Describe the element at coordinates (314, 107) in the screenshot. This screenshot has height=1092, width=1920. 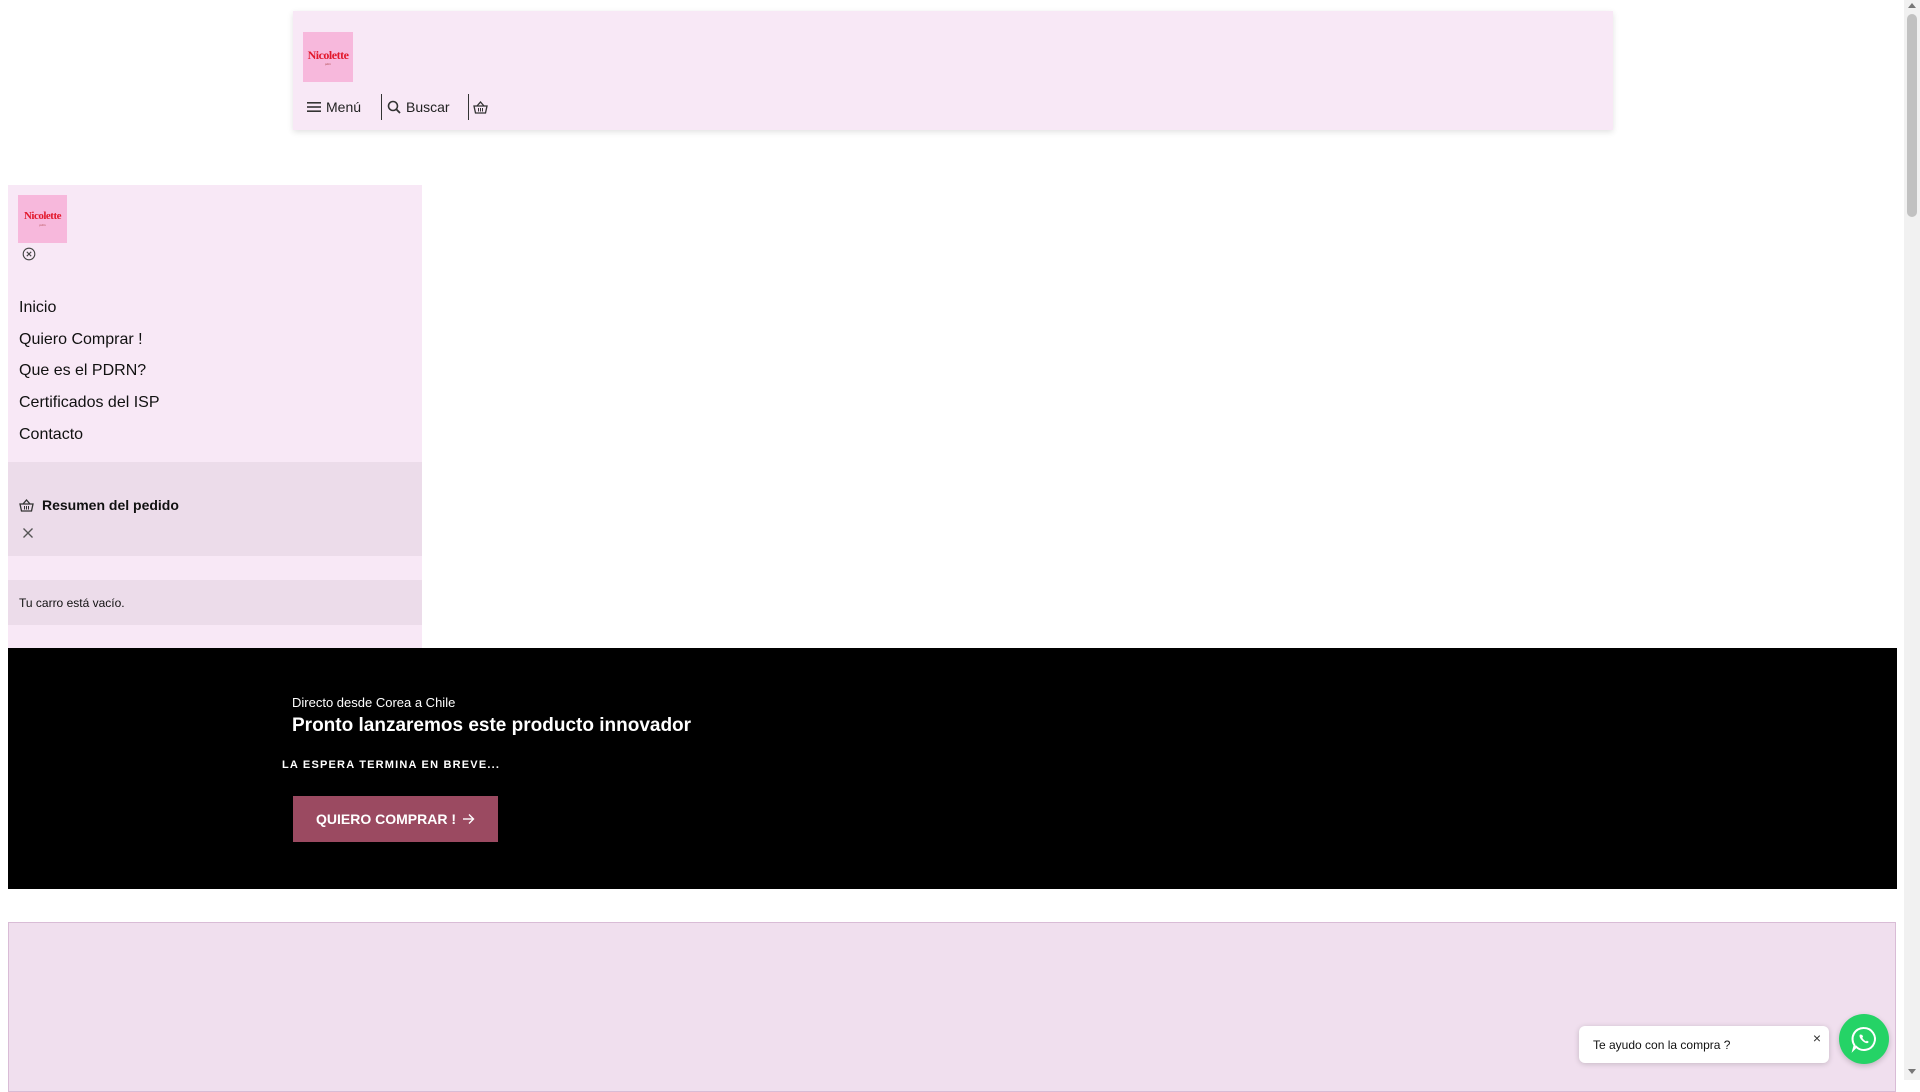
I see `hamburger-icon` at that location.